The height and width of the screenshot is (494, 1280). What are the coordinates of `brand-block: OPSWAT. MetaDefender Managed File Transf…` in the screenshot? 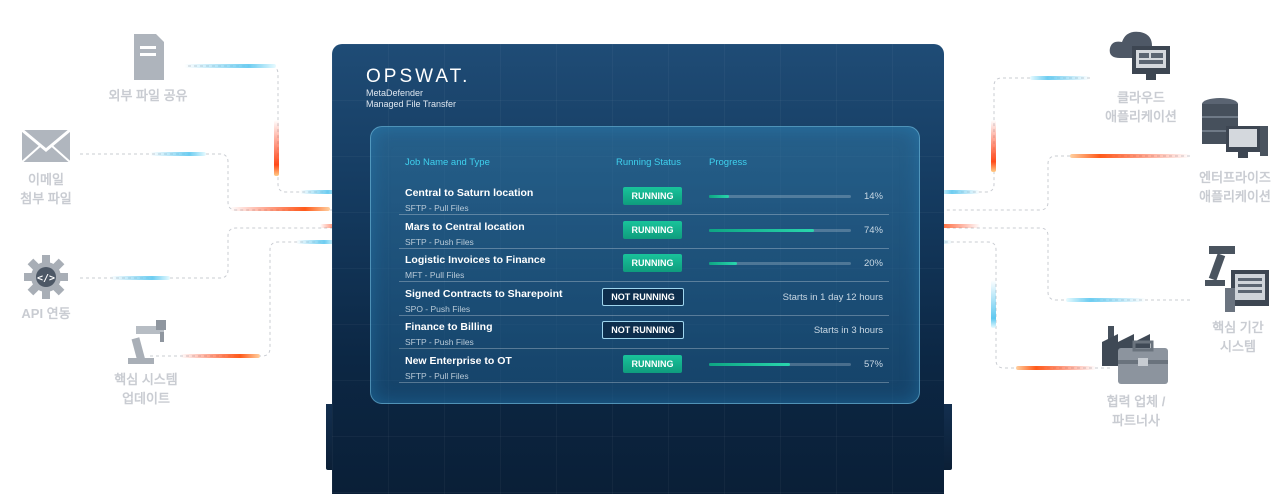 It's located at (418, 88).